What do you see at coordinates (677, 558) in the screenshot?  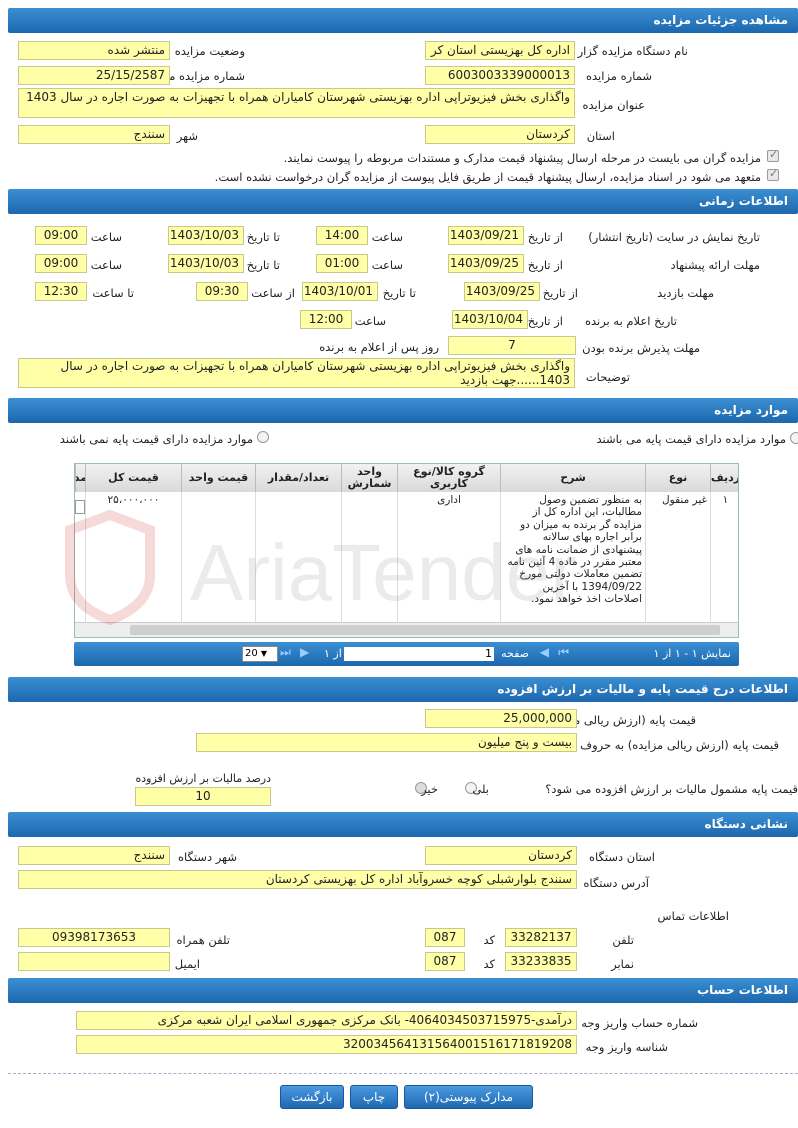 I see `td-type: غیر منقول` at bounding box center [677, 558].